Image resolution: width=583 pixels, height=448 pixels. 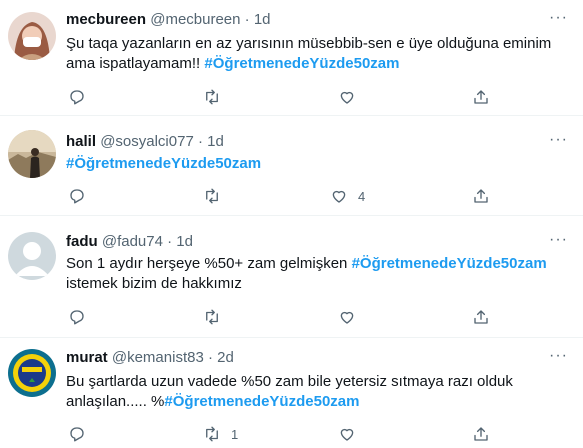 I want to click on tweet-text-after: istemek bizim de hakkımız, so click(x=154, y=283).